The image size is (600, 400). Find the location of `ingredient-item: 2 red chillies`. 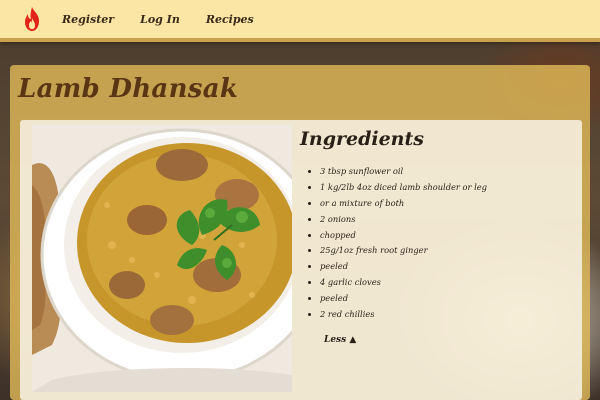

ingredient-item: 2 red chillies is located at coordinates (445, 315).